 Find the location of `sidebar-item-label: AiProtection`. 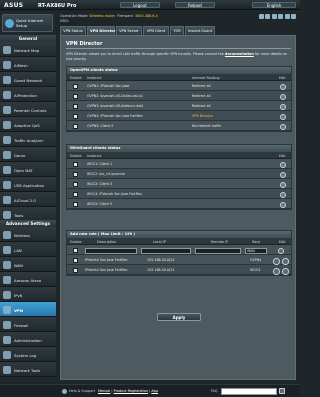

sidebar-item-label: AiProtection is located at coordinates (25, 95).